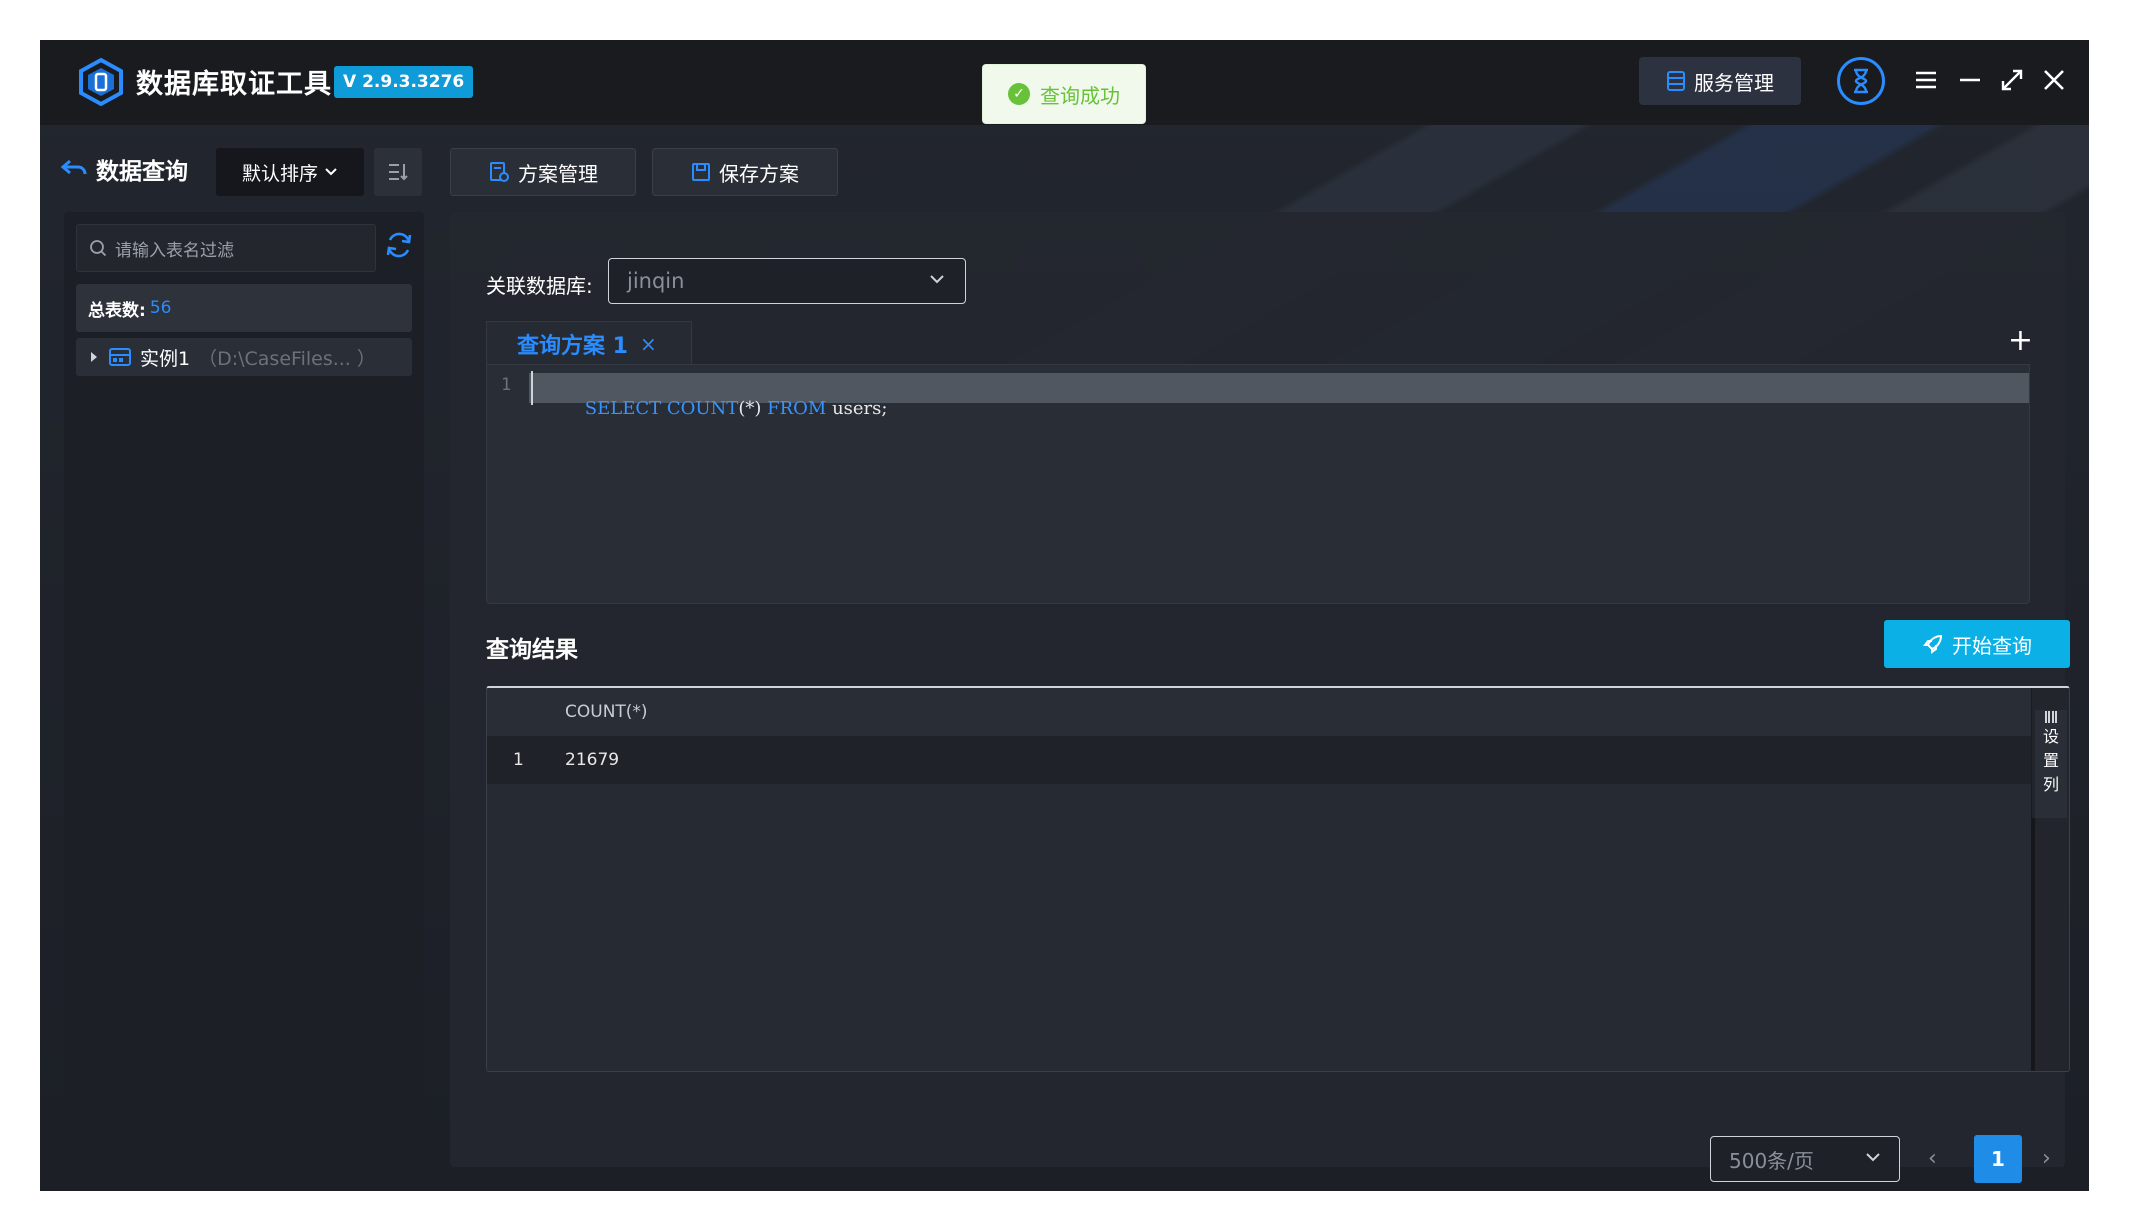 The height and width of the screenshot is (1232, 2129). What do you see at coordinates (2020, 341) in the screenshot?
I see `add-tab-icon: +` at bounding box center [2020, 341].